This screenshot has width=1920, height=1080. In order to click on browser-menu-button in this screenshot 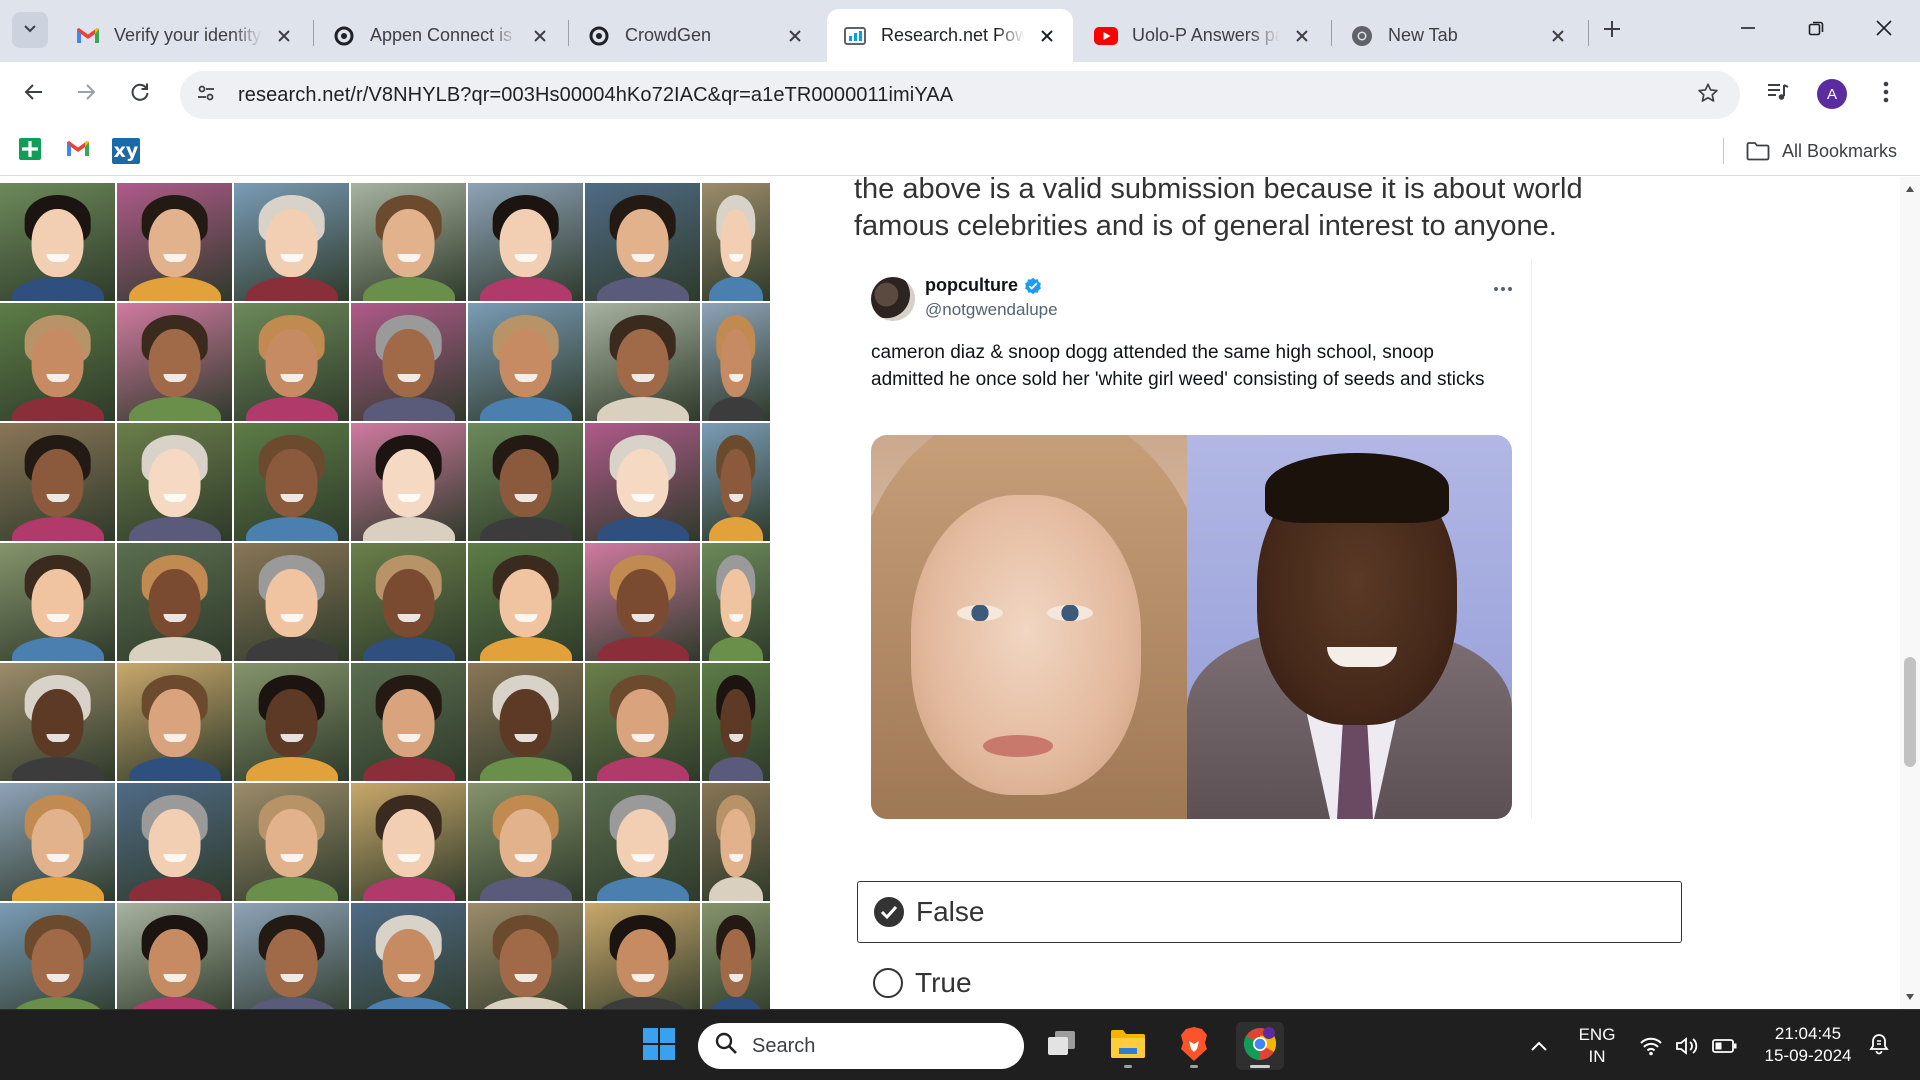, I will do `click(1886, 94)`.